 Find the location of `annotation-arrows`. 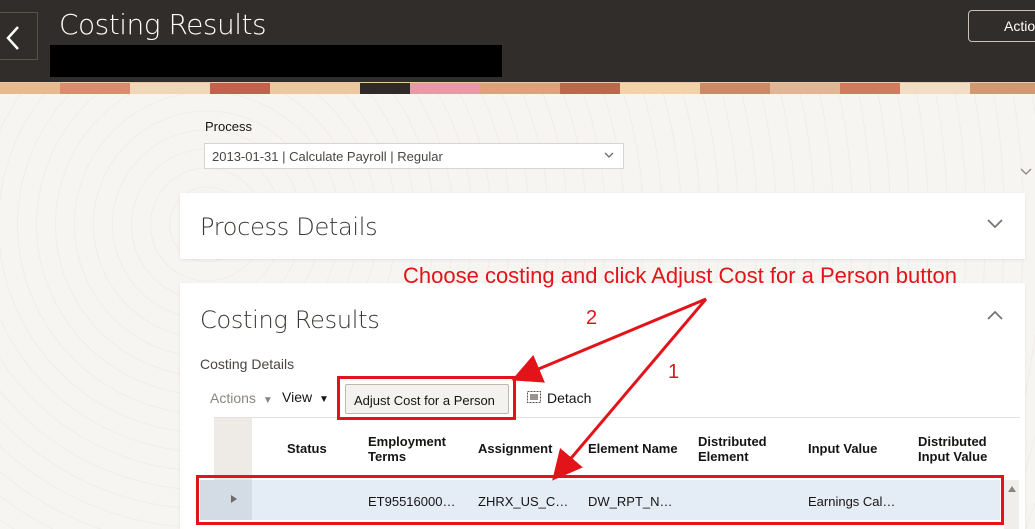

annotation-arrows is located at coordinates (609, 389).